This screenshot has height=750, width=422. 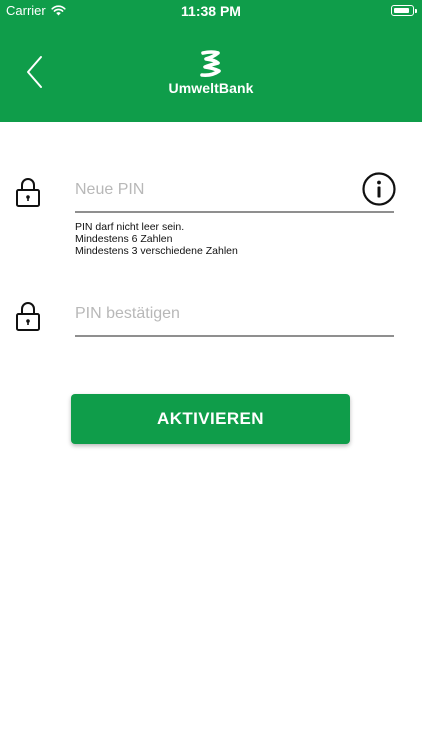 I want to click on status-time: 11:38 PM, so click(x=211, y=11).